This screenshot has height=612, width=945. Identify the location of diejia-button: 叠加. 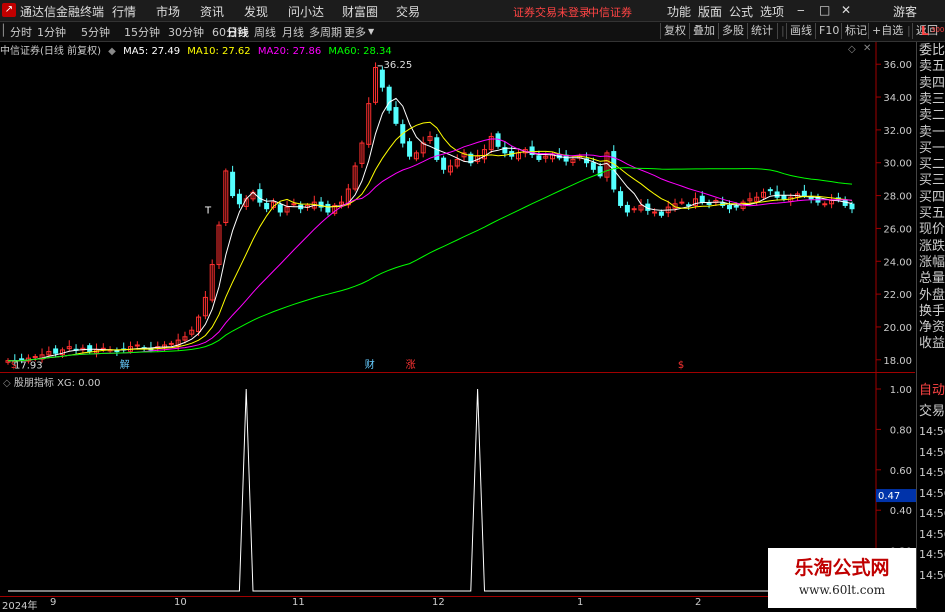
(703, 31).